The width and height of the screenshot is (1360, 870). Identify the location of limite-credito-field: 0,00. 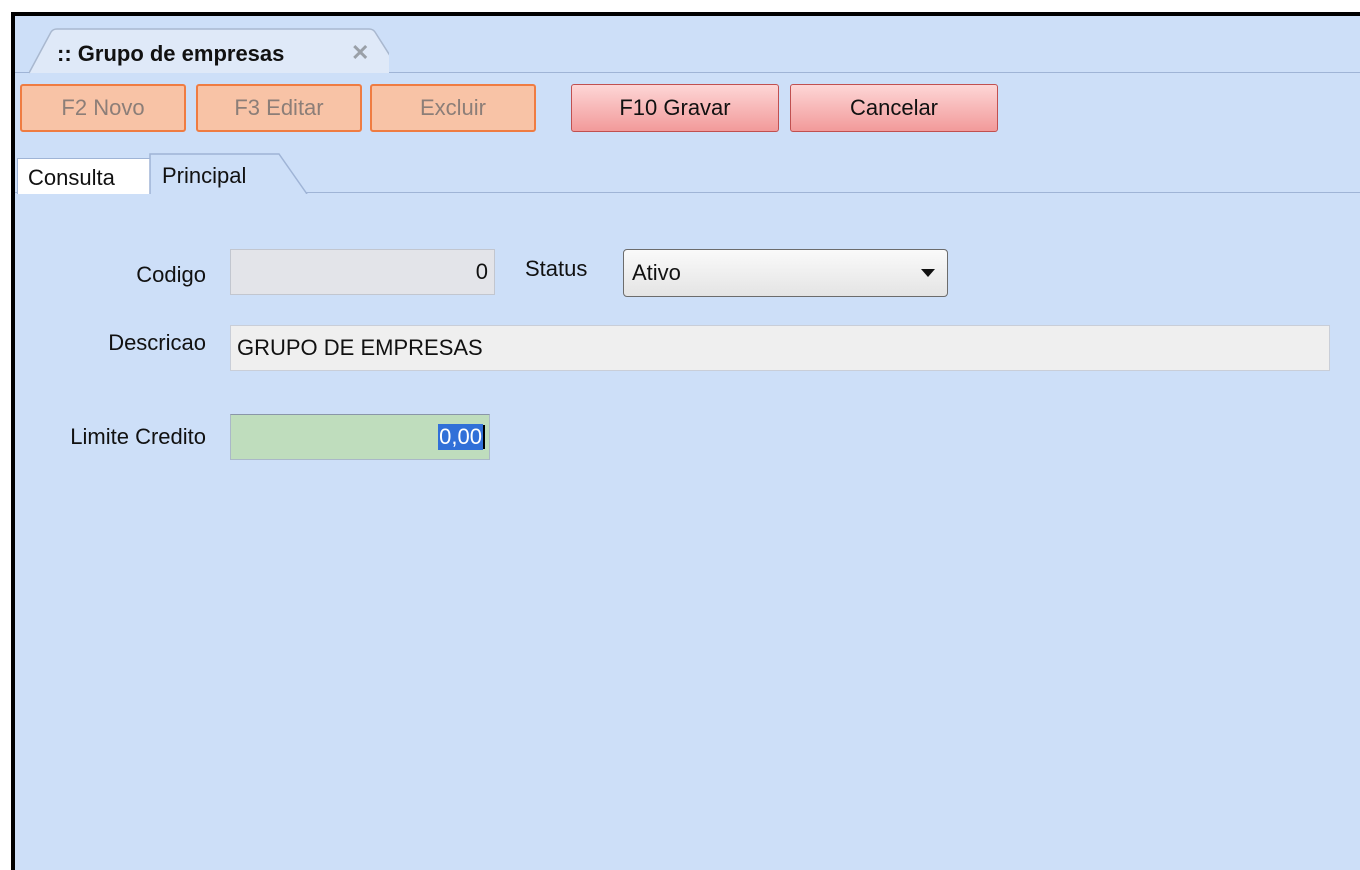
(360, 437).